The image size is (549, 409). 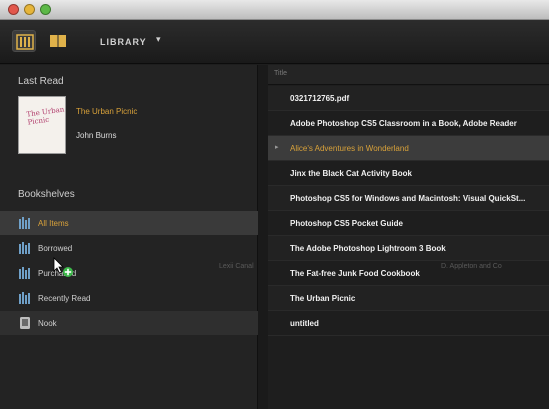 What do you see at coordinates (236, 266) in the screenshot?
I see `drag-ghost-text: Lexii Canal` at bounding box center [236, 266].